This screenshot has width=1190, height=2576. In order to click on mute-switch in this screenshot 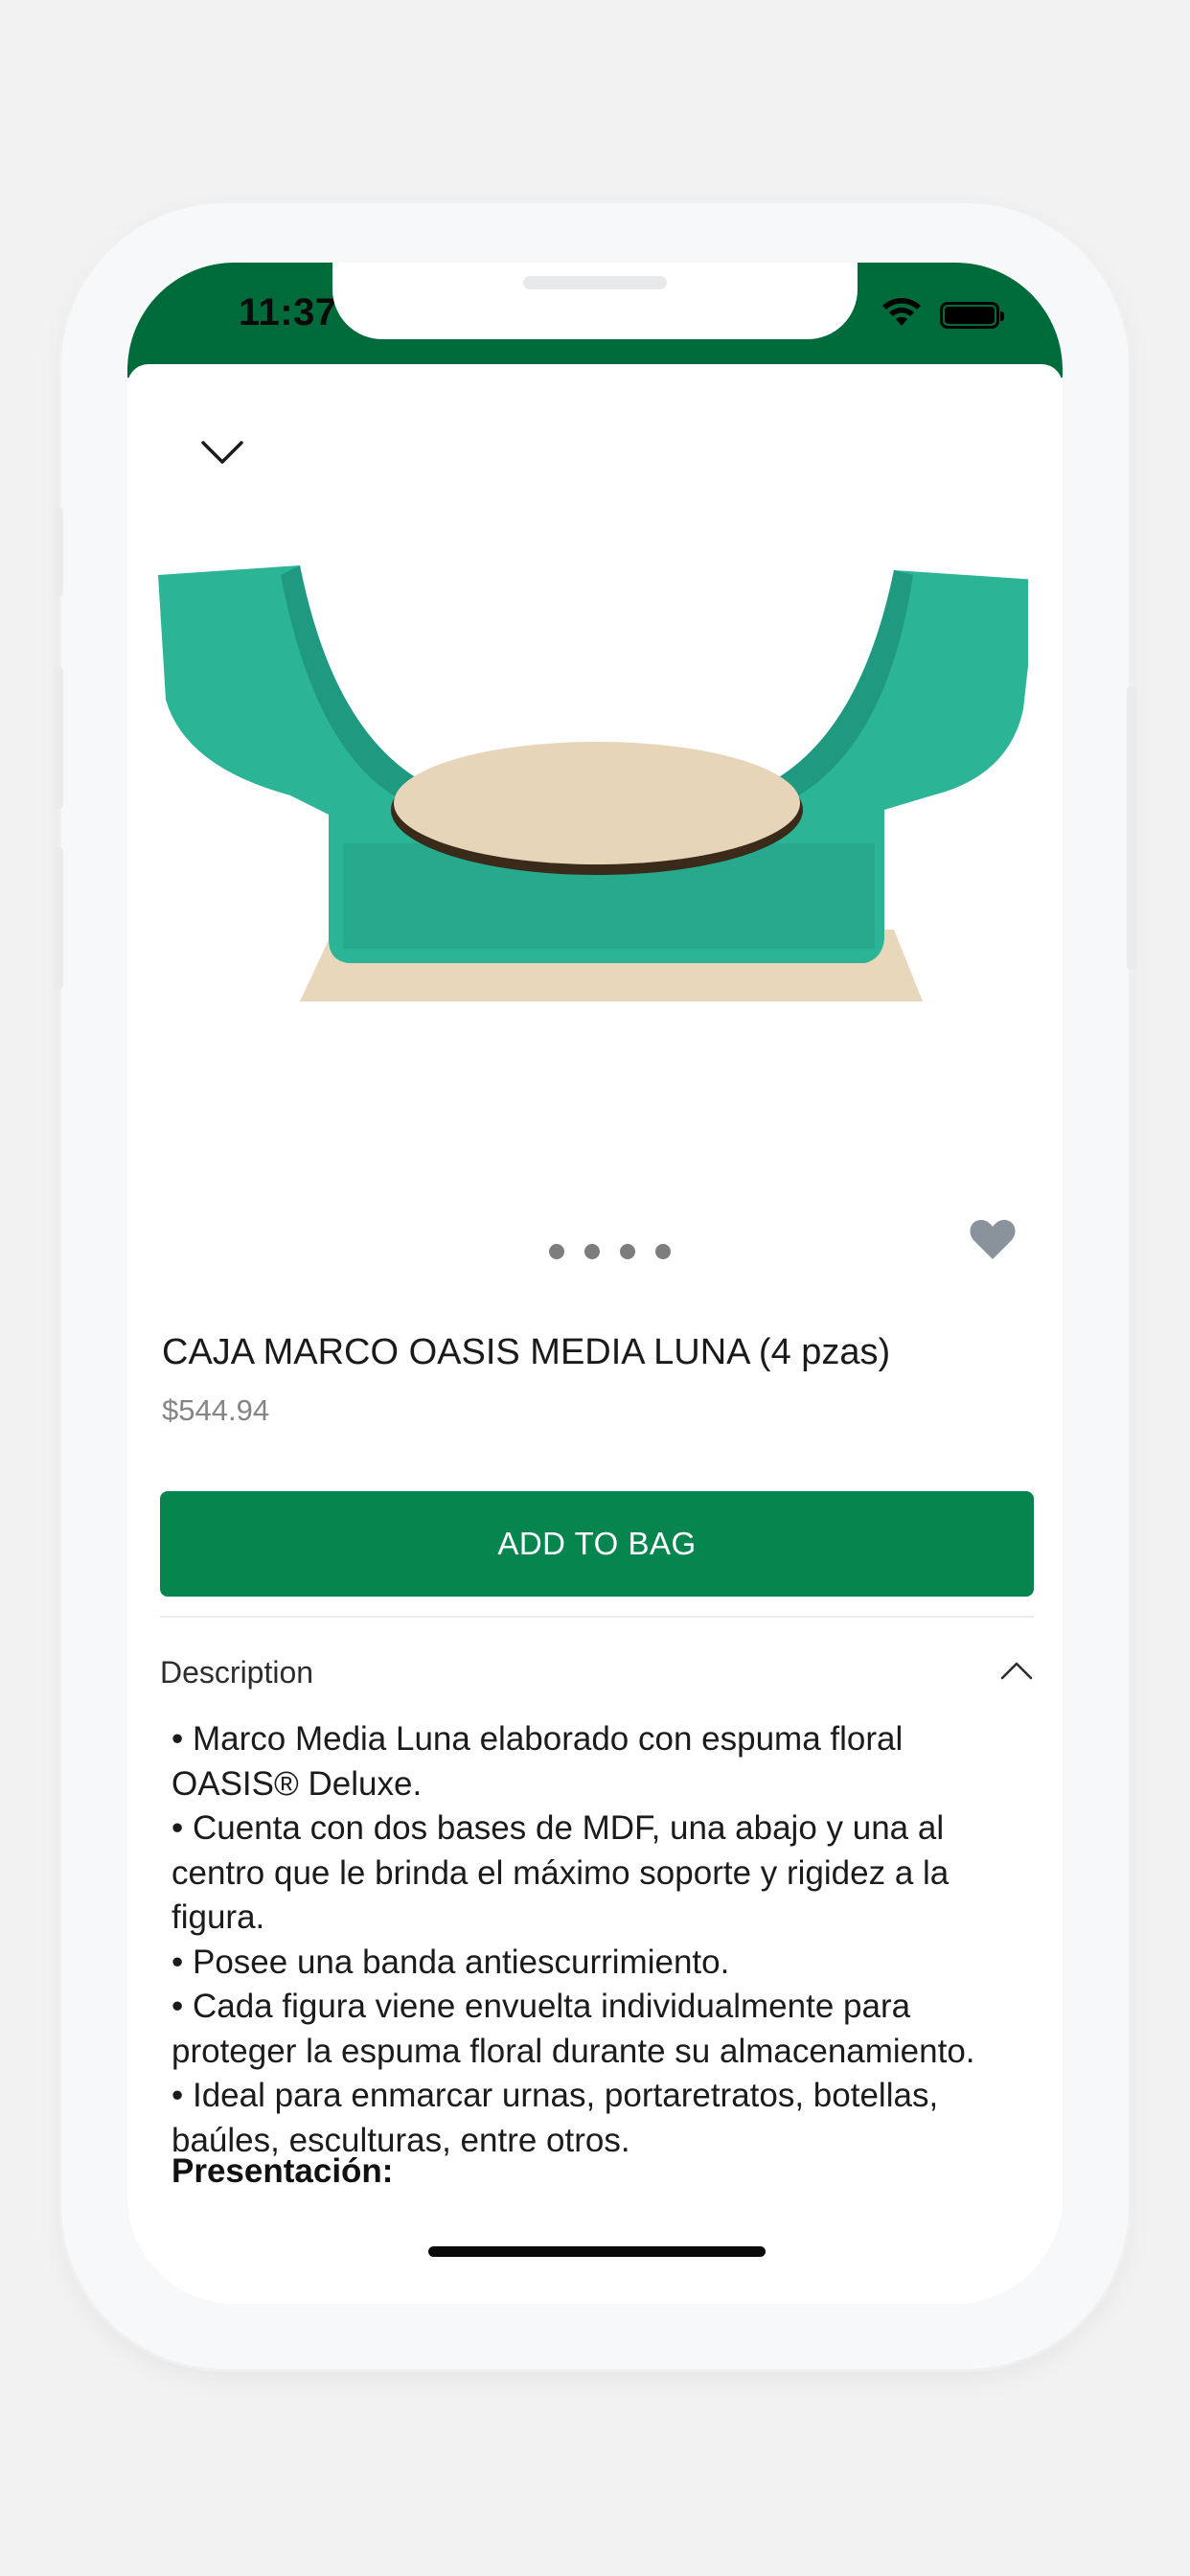, I will do `click(59, 552)`.